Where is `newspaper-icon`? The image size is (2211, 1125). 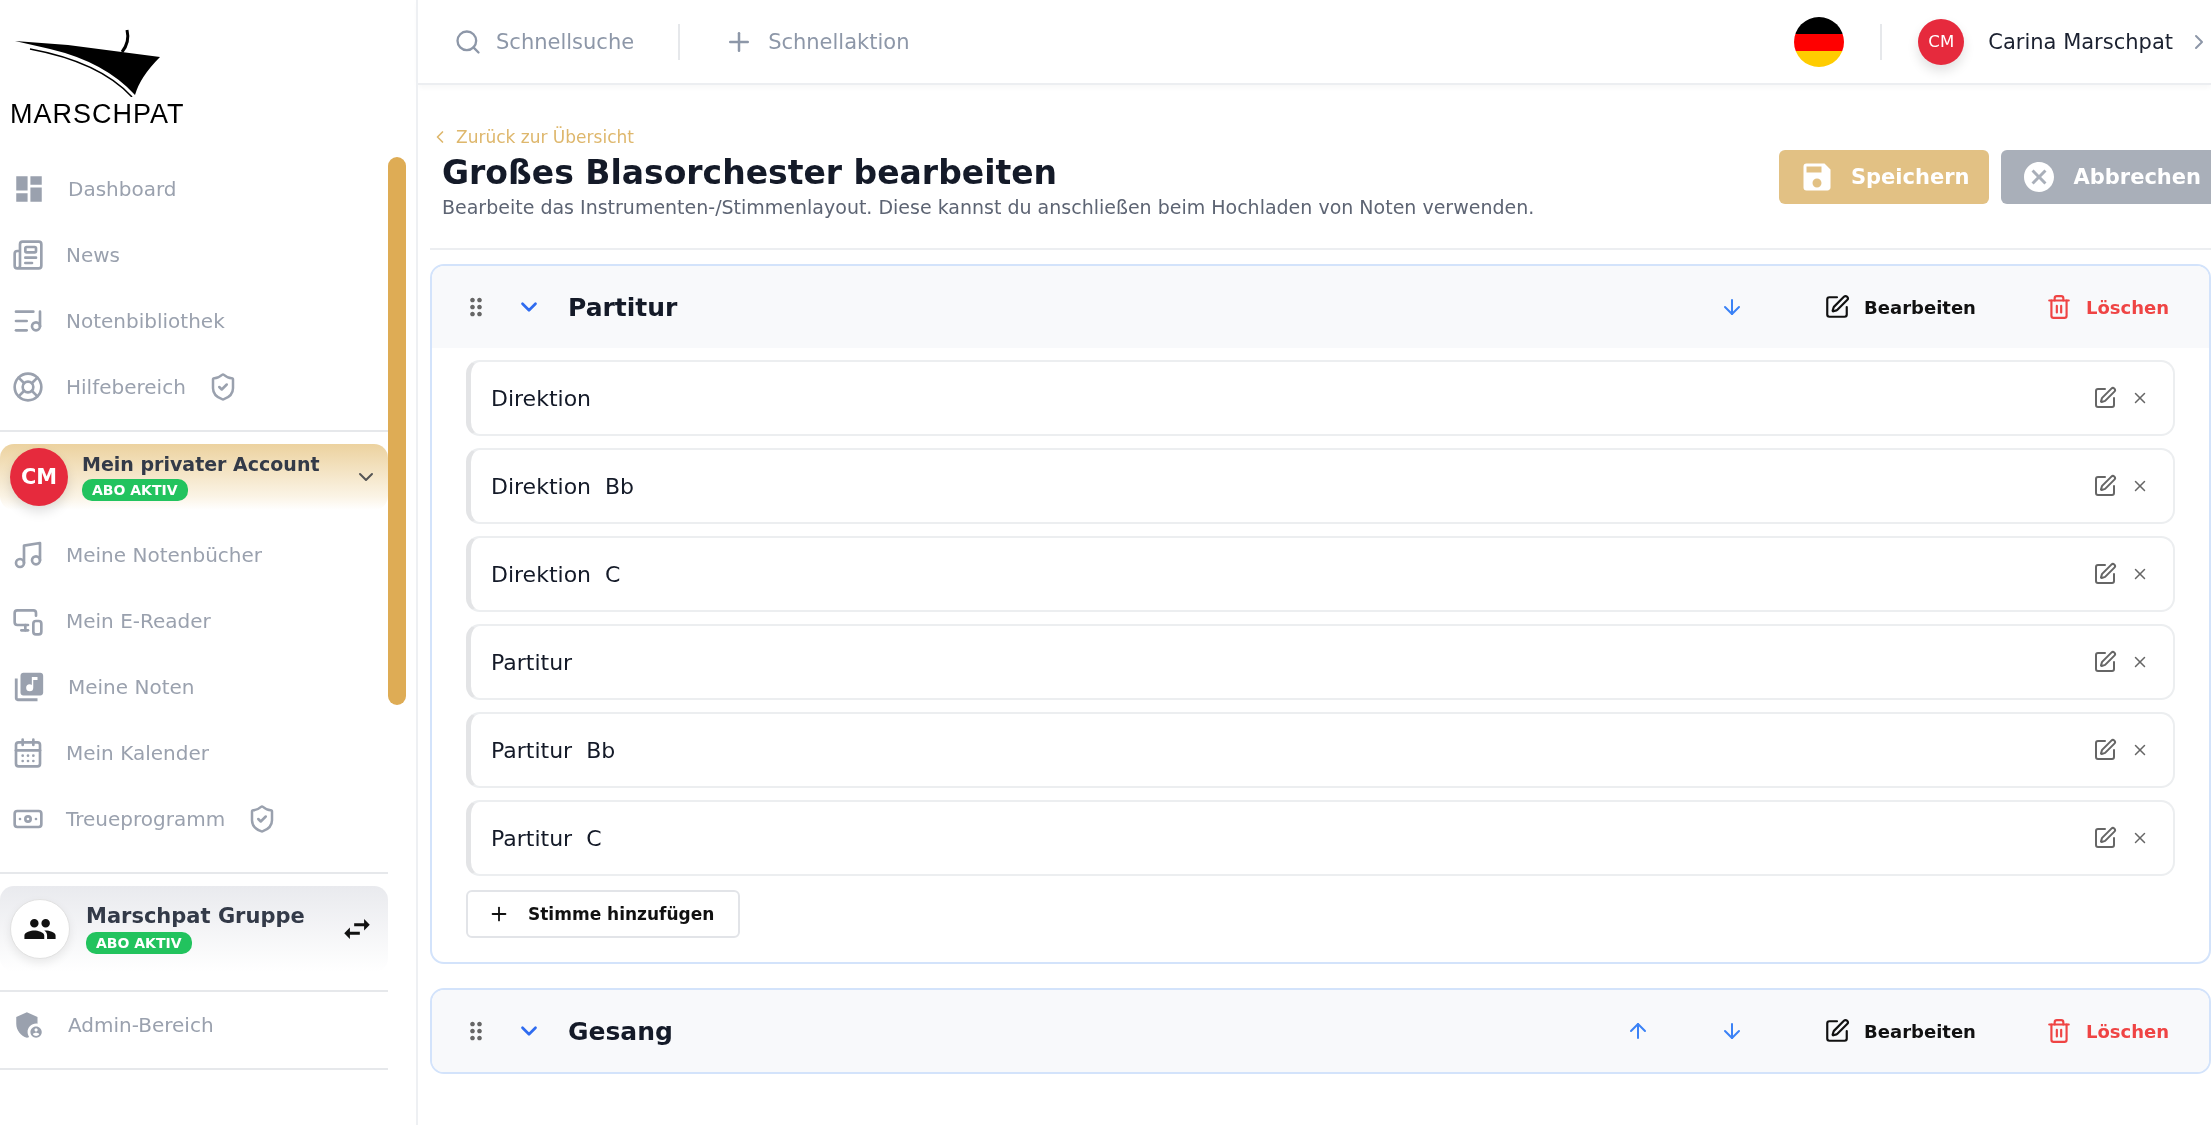
newspaper-icon is located at coordinates (28, 255).